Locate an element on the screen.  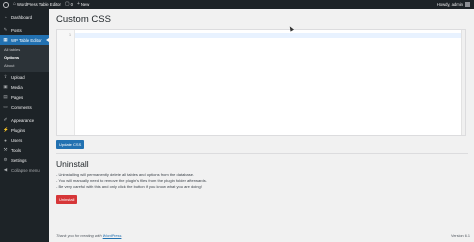
new-label: New is located at coordinates (85, 4).